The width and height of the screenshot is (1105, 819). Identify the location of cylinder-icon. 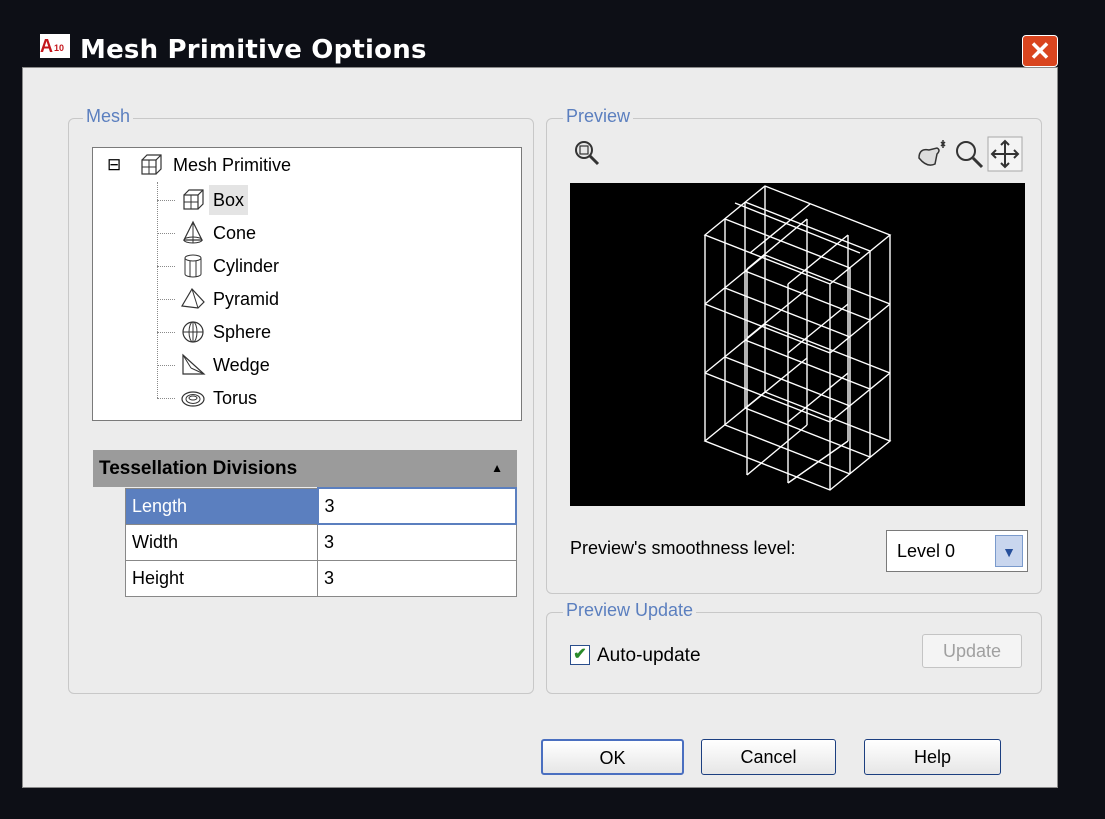
(193, 266).